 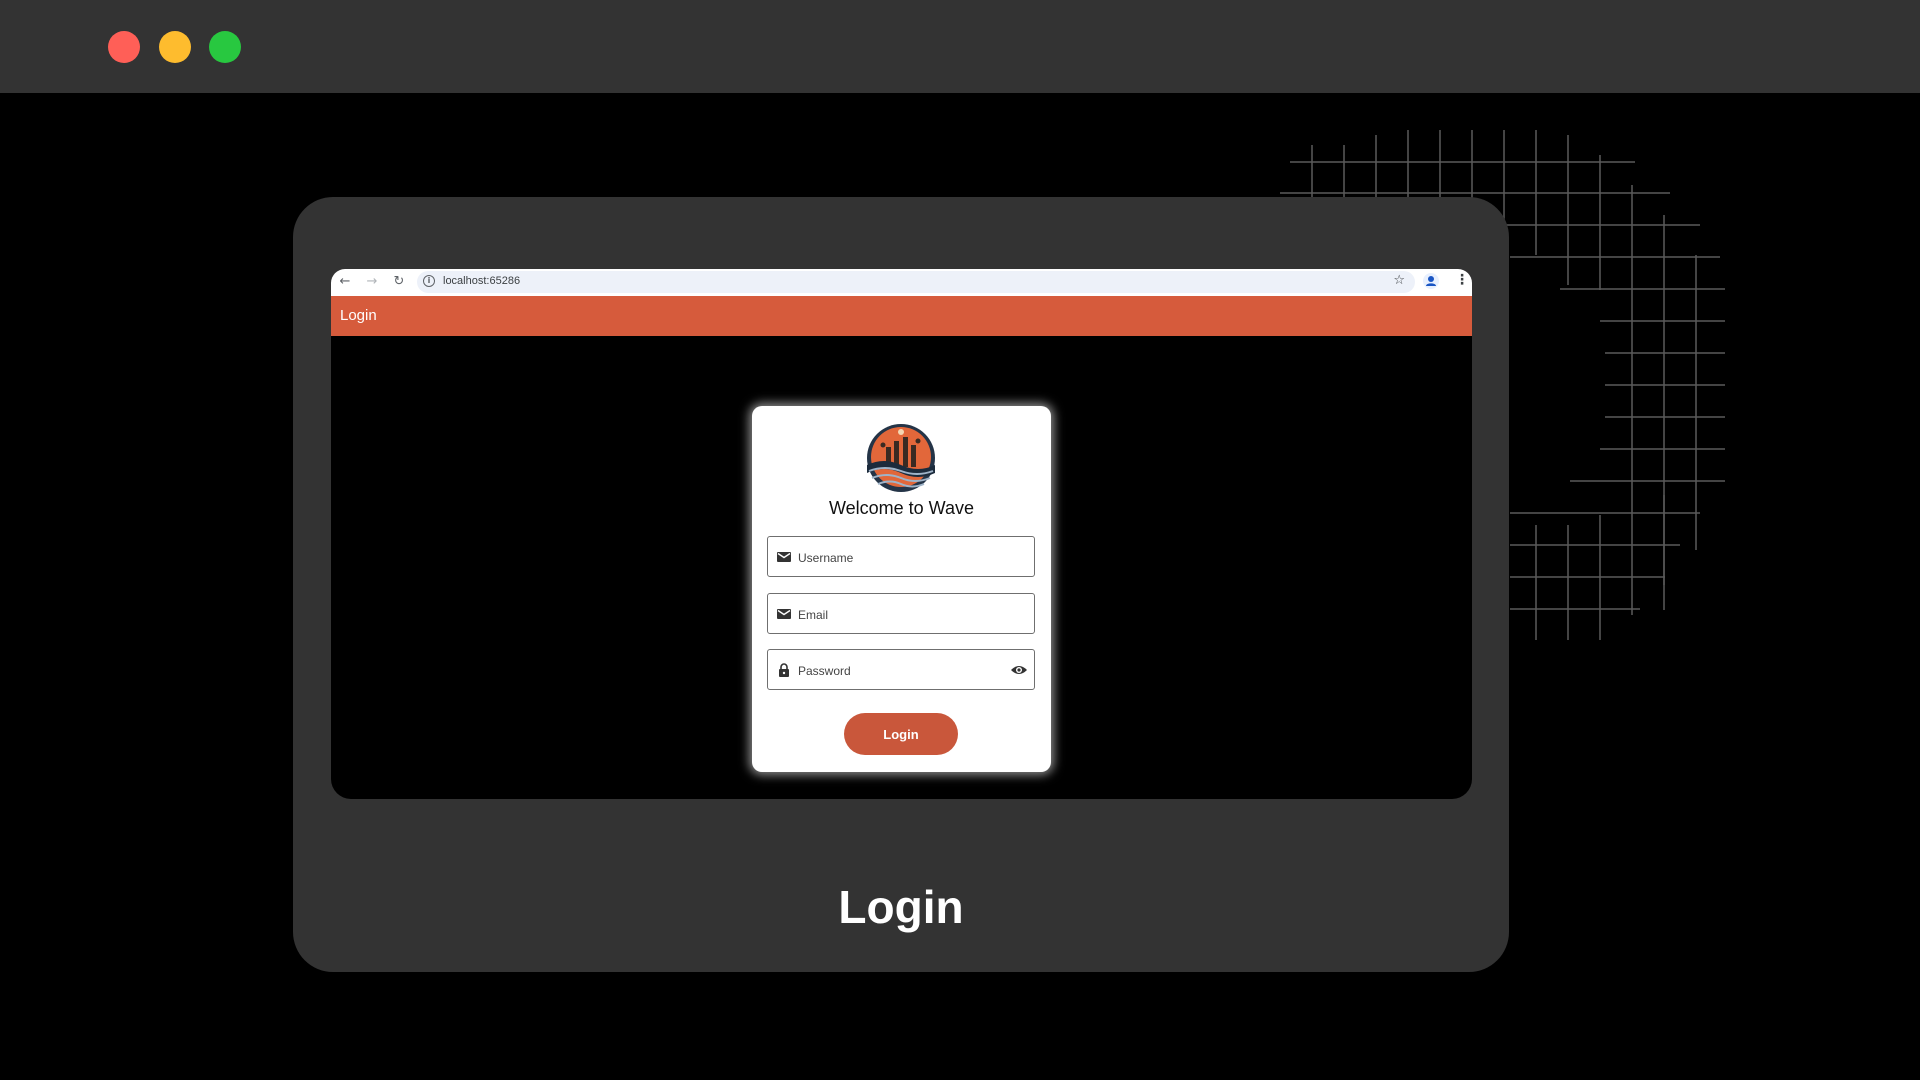 What do you see at coordinates (399, 282) in the screenshot?
I see `reload-icon: ↻` at bounding box center [399, 282].